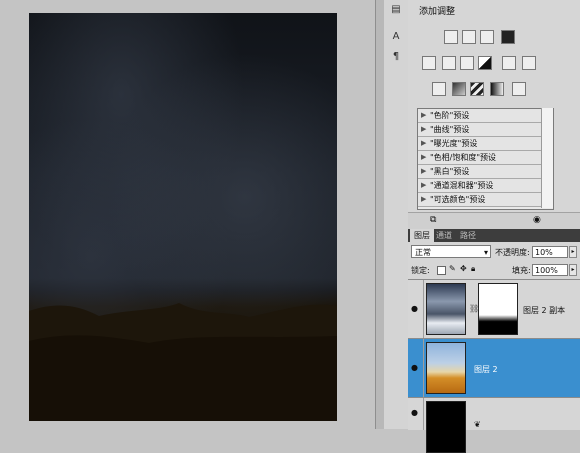 Image resolution: width=580 pixels, height=453 pixels. I want to click on fill-label: 填充:, so click(521, 270).